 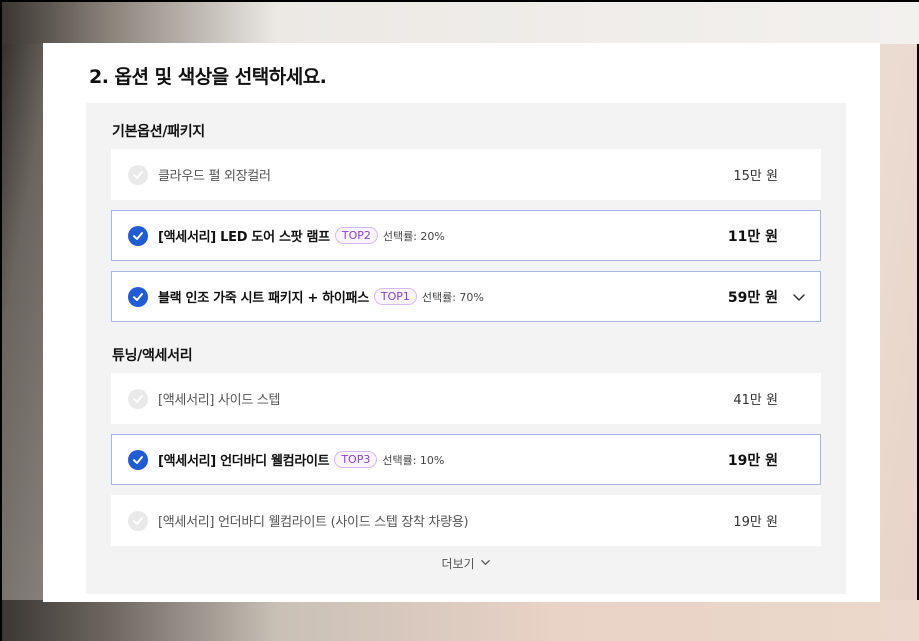 I want to click on selection-rate: 선택률: 10%, so click(x=413, y=460).